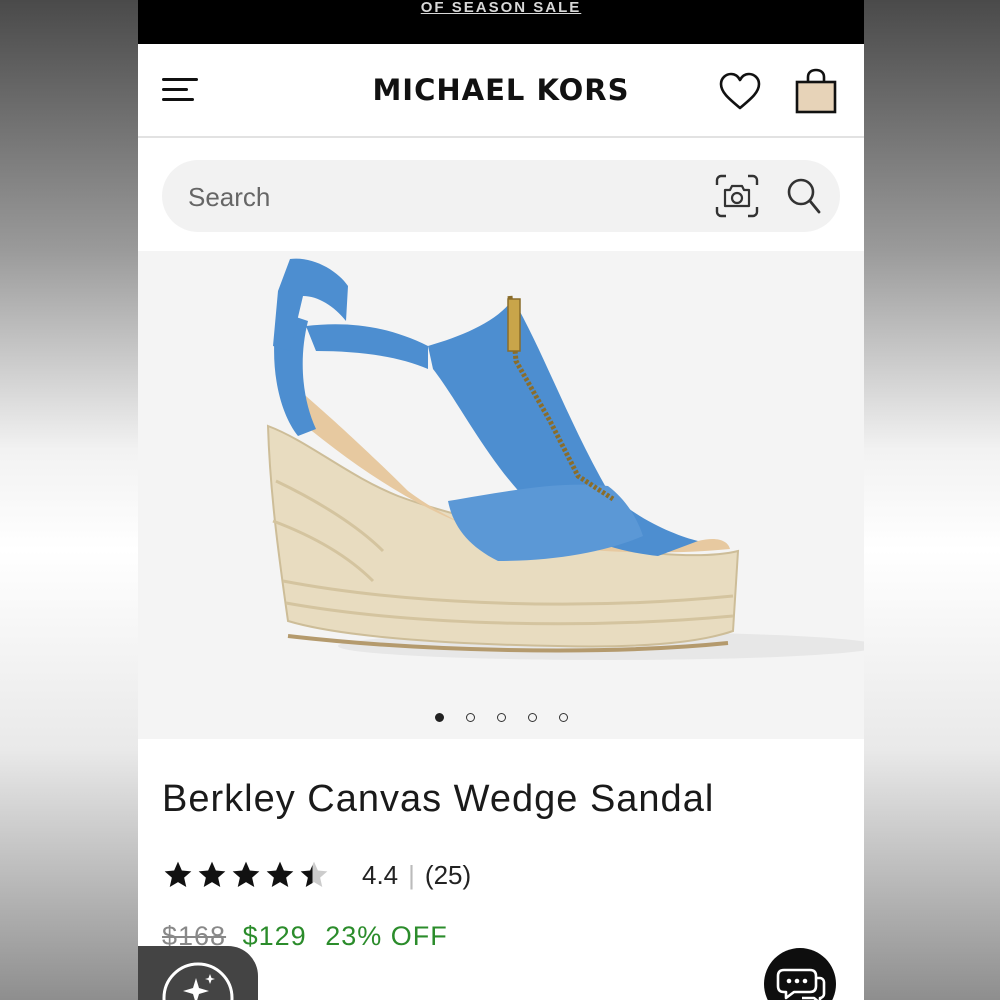  I want to click on shopping-bag-icon, so click(816, 91).